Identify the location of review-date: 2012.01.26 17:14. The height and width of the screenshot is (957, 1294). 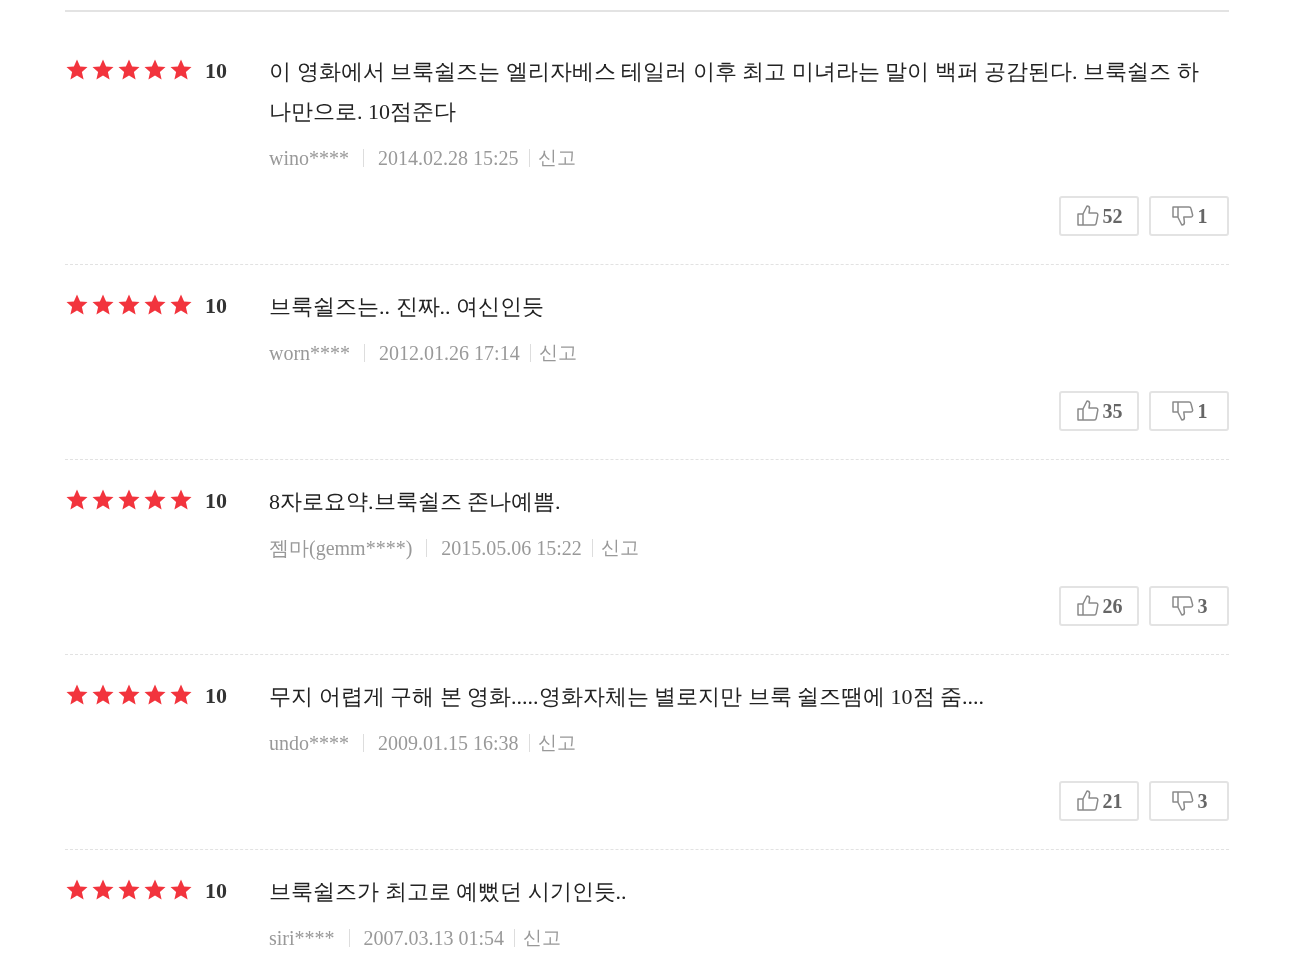
(449, 353).